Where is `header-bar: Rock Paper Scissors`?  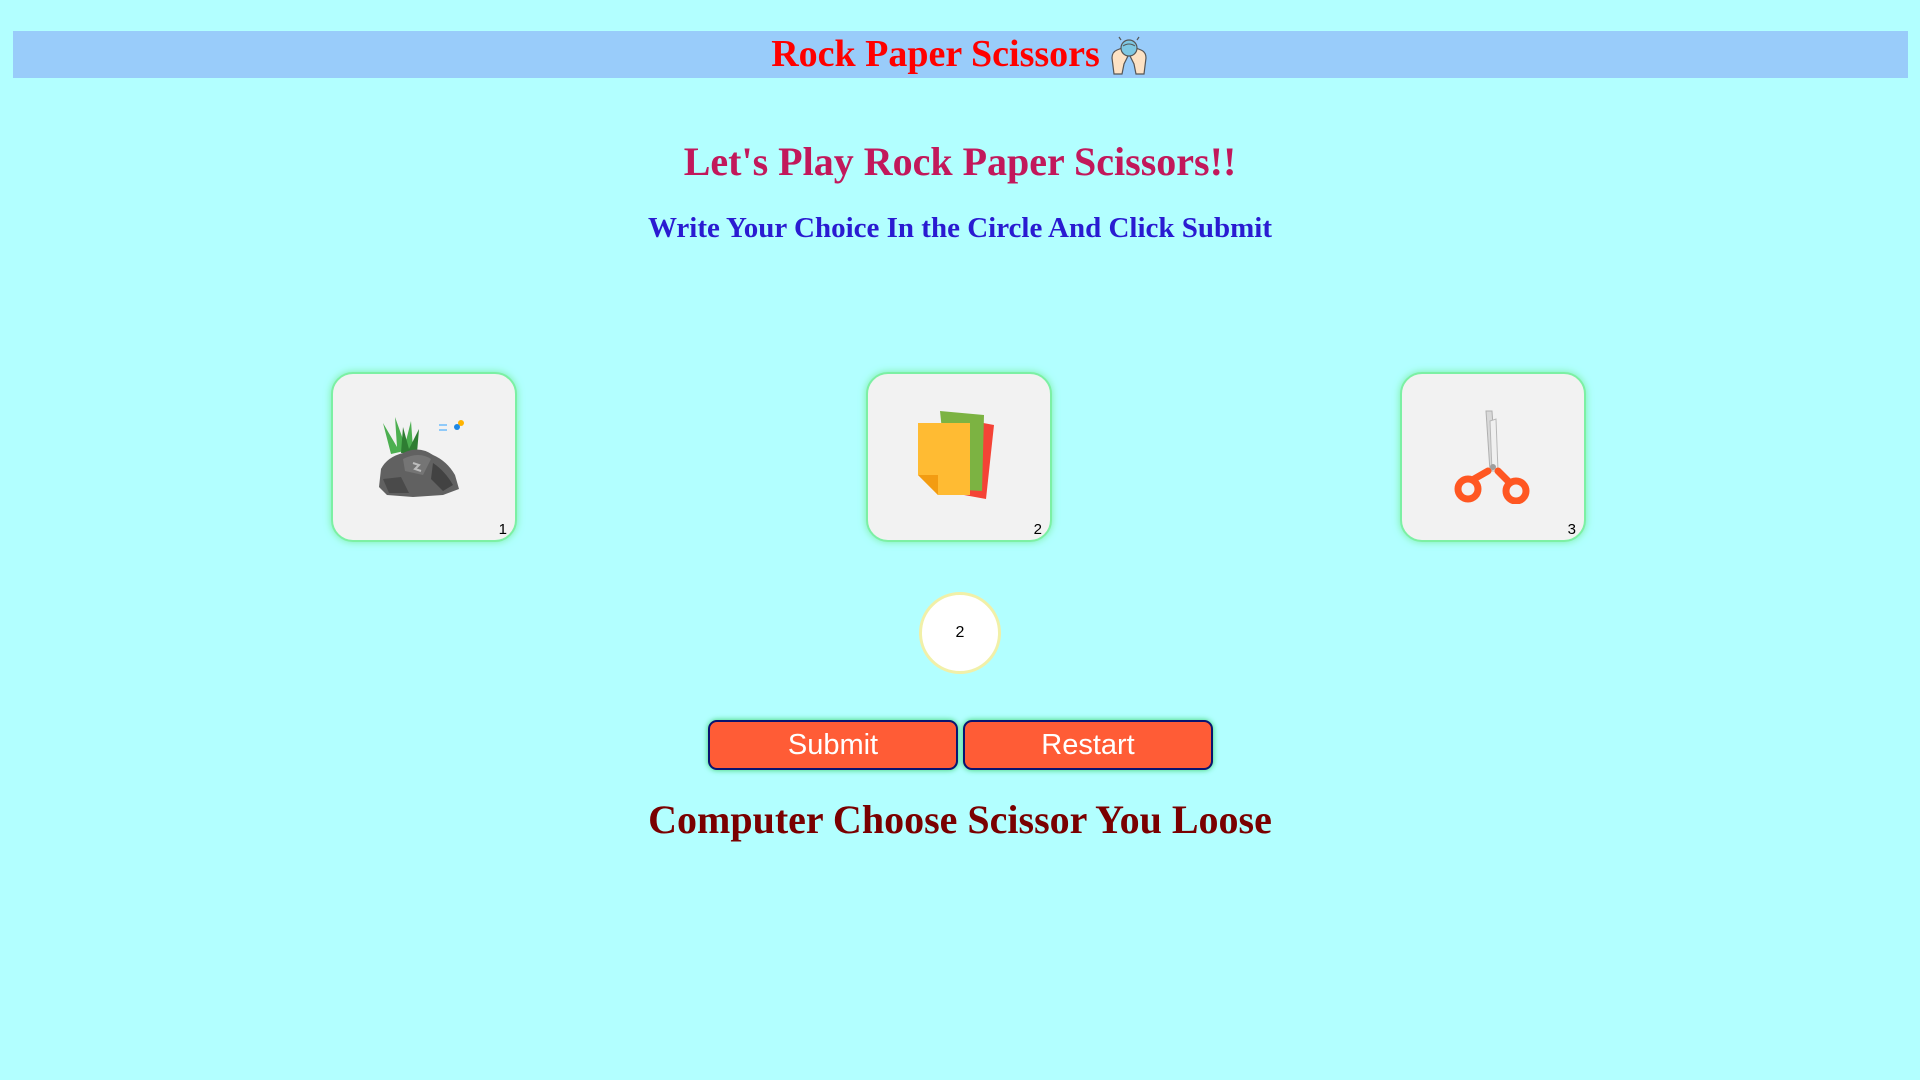 header-bar: Rock Paper Scissors is located at coordinates (960, 54).